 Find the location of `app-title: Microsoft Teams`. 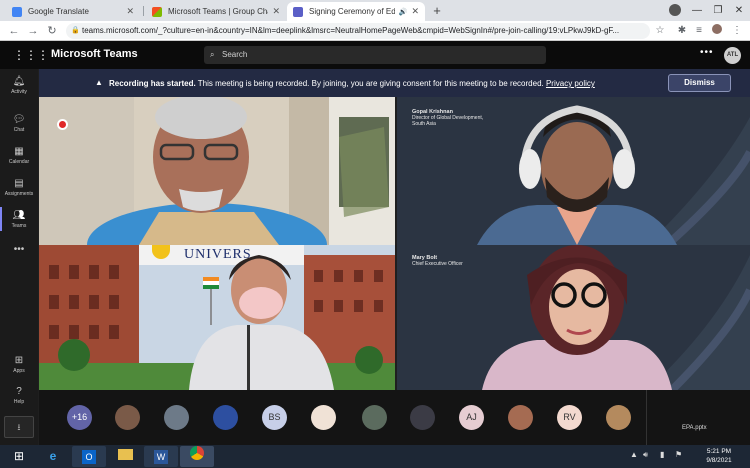

app-title: Microsoft Teams is located at coordinates (94, 54).